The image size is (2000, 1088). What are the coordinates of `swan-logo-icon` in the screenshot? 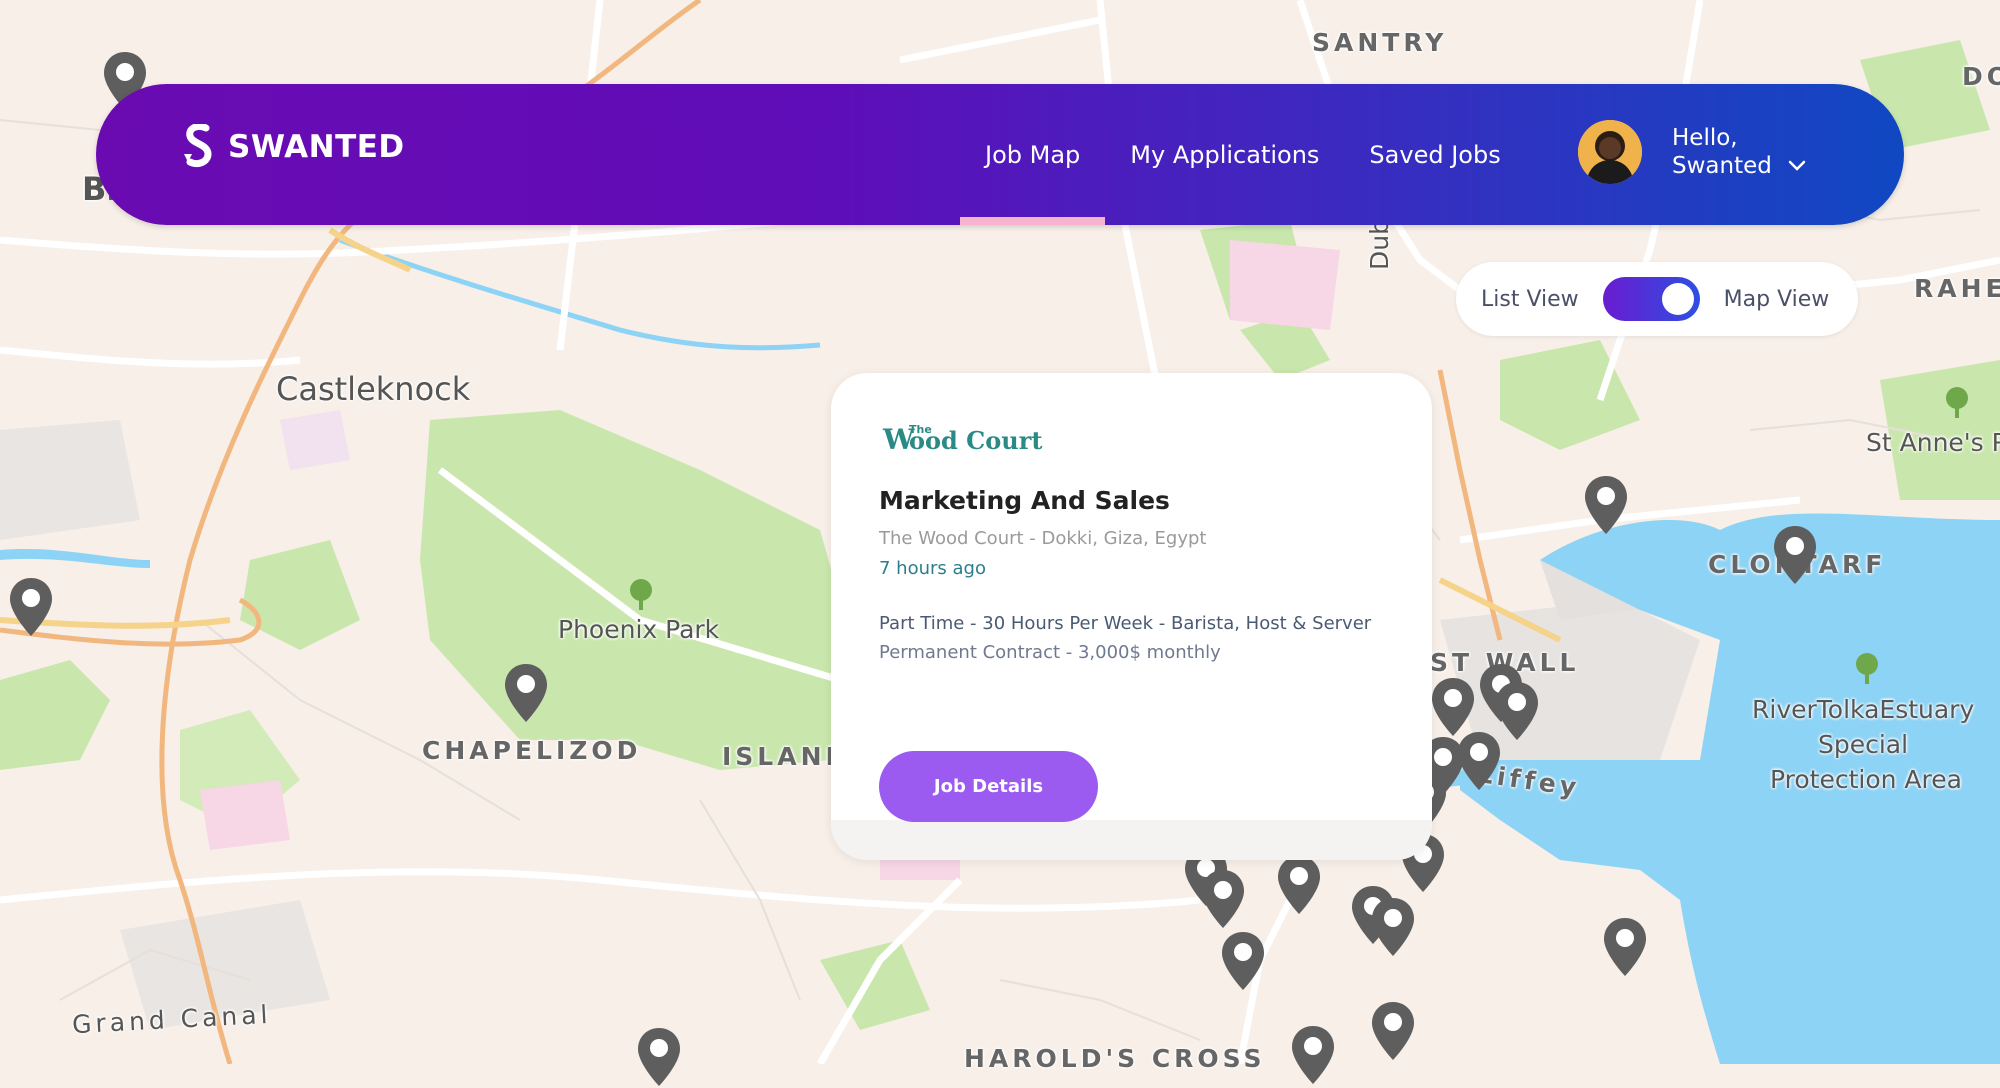 It's located at (198, 146).